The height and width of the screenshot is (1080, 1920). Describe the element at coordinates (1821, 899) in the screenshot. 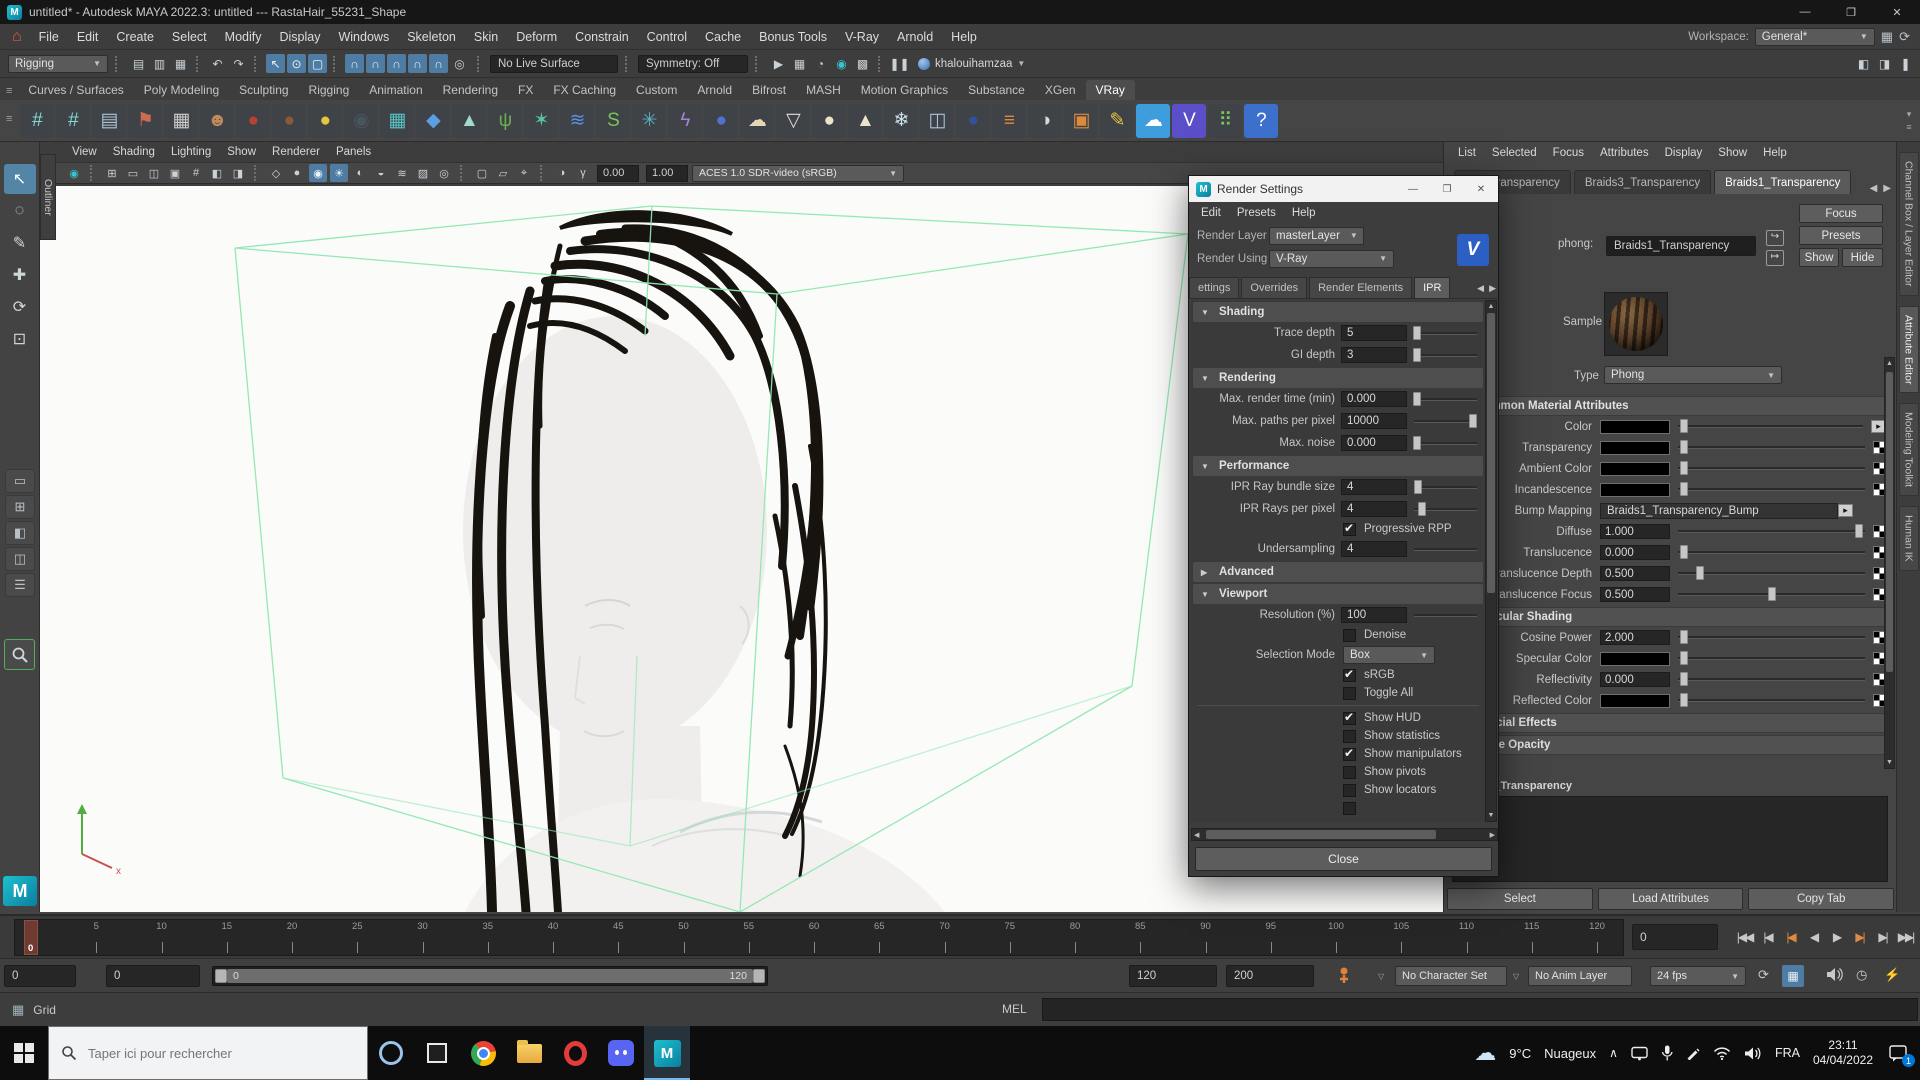

I see `copy-tab-button: Copy Tab` at that location.